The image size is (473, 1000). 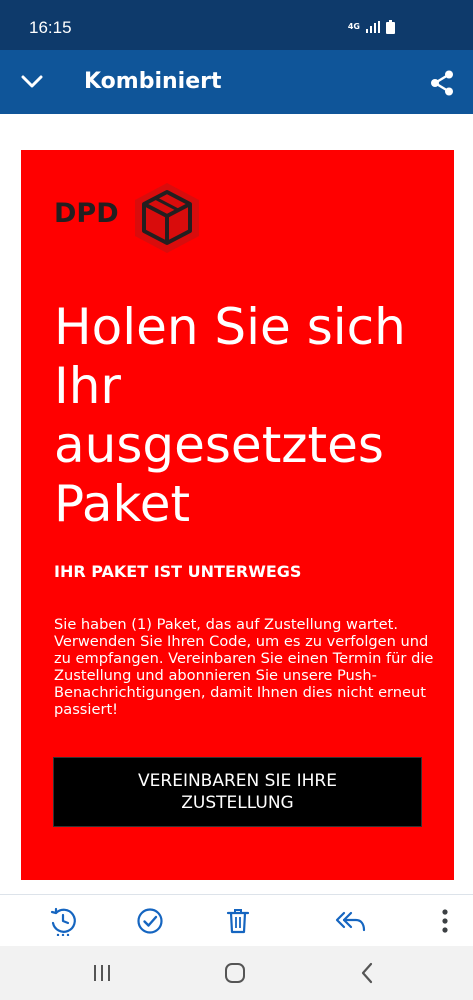 I want to click on collapse-button, so click(x=32, y=82).